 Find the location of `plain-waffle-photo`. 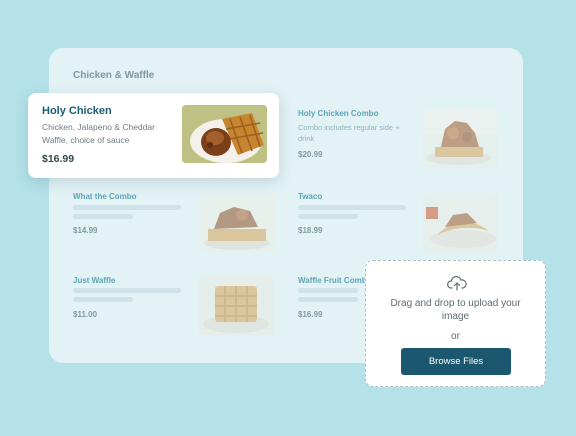

plain-waffle-photo is located at coordinates (236, 305).